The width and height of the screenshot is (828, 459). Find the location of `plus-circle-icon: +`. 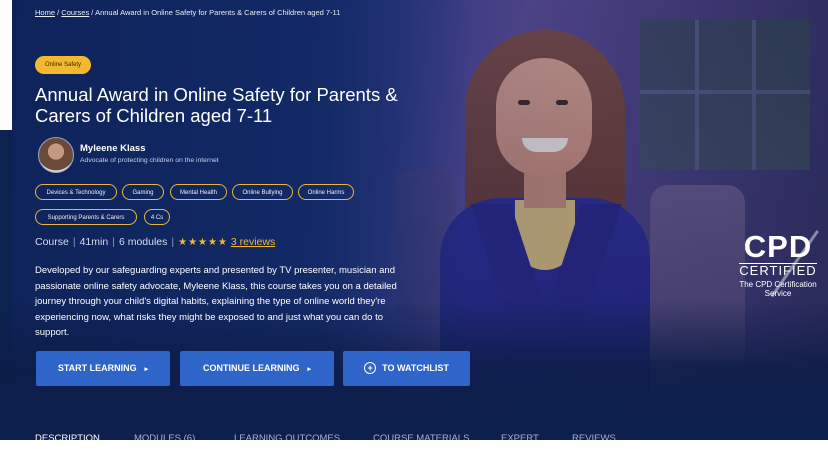

plus-circle-icon: + is located at coordinates (370, 367).